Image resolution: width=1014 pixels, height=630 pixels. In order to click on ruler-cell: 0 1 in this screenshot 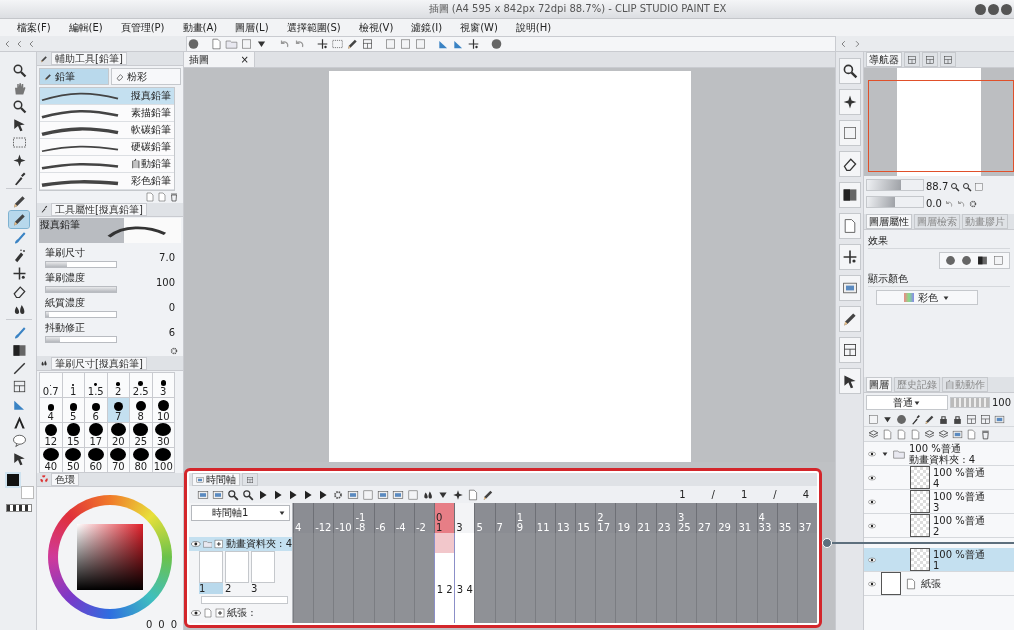, I will do `click(444, 518)`.